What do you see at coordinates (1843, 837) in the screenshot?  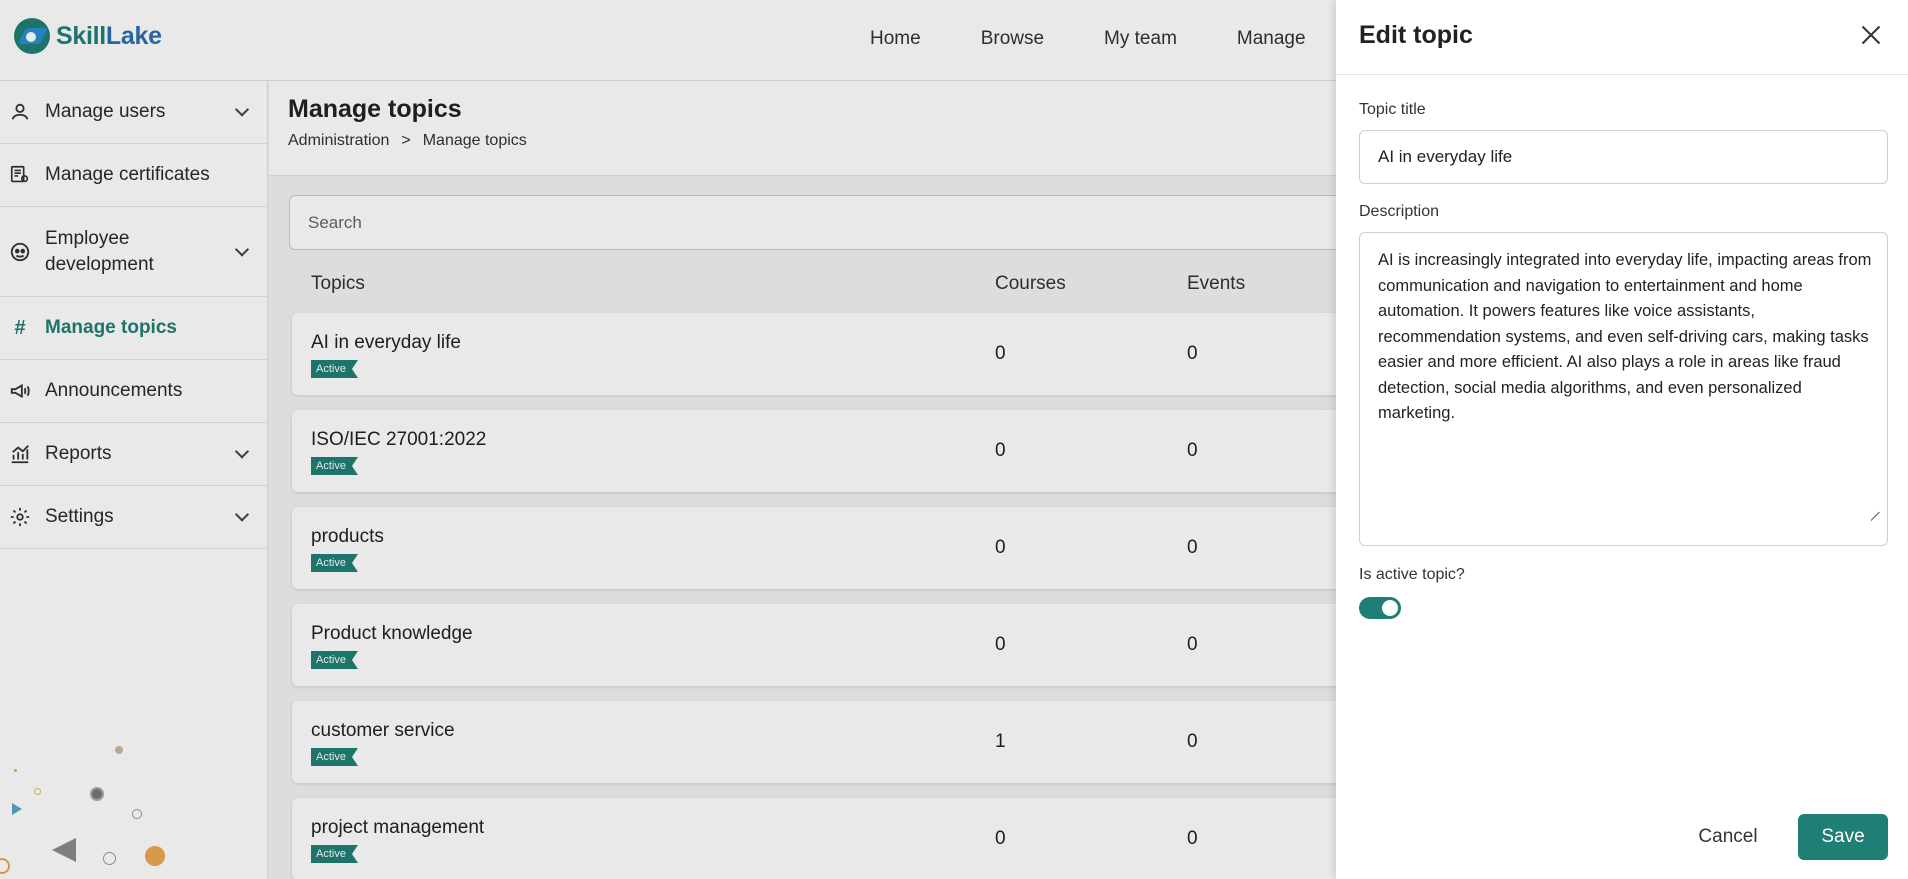 I see `save-button: Save` at bounding box center [1843, 837].